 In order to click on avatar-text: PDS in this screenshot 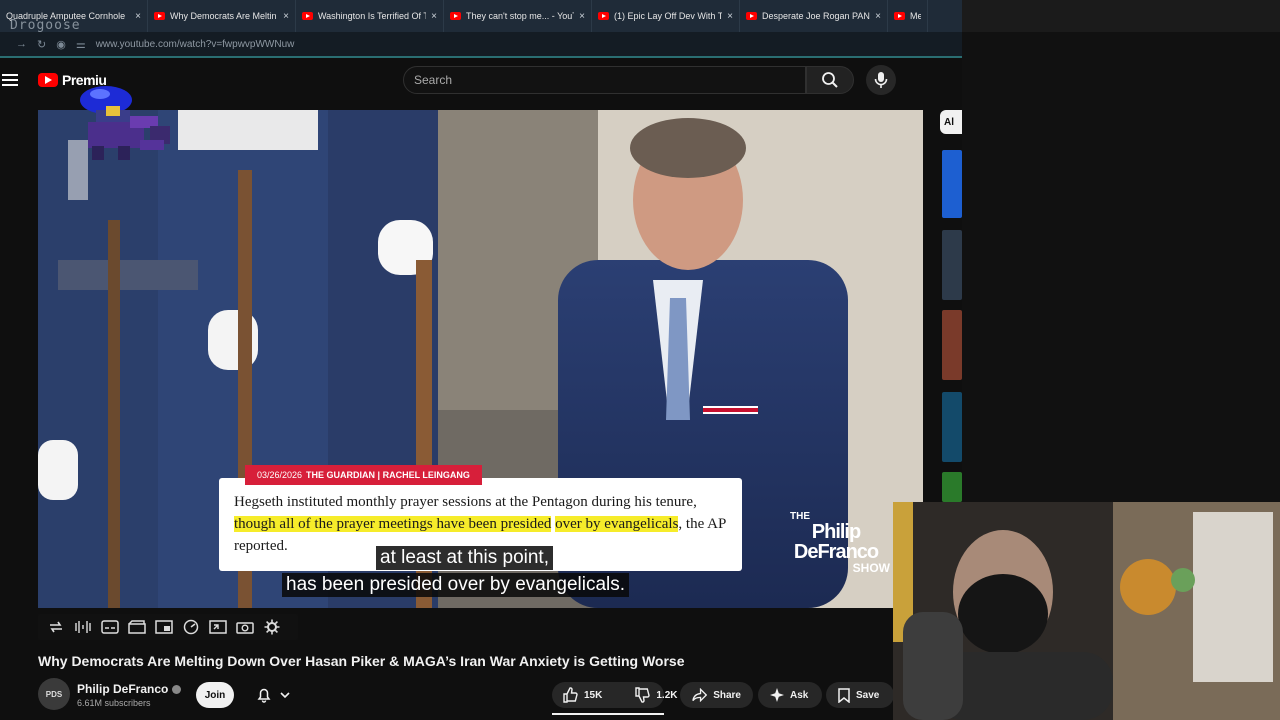, I will do `click(54, 694)`.